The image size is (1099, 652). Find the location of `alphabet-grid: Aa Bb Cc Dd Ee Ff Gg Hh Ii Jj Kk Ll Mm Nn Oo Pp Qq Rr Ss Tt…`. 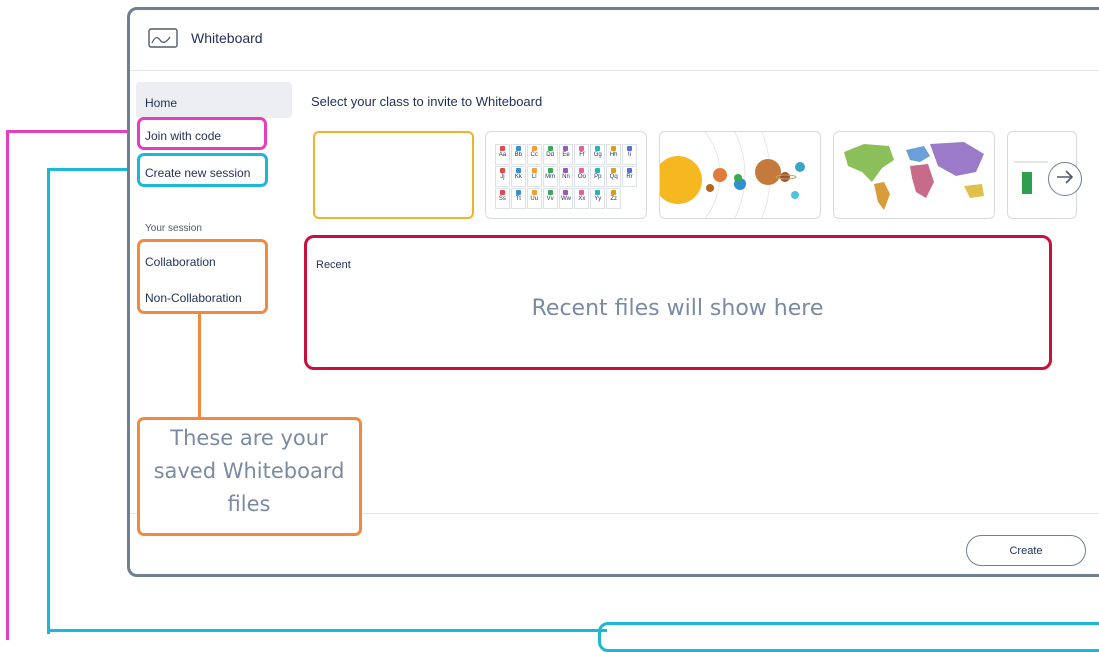

alphabet-grid: Aa Bb Cc Dd Ee Ff Gg Hh Ii Jj Kk Ll Mm Nn Oo Pp Qq Rr Ss Tt… is located at coordinates (566, 176).